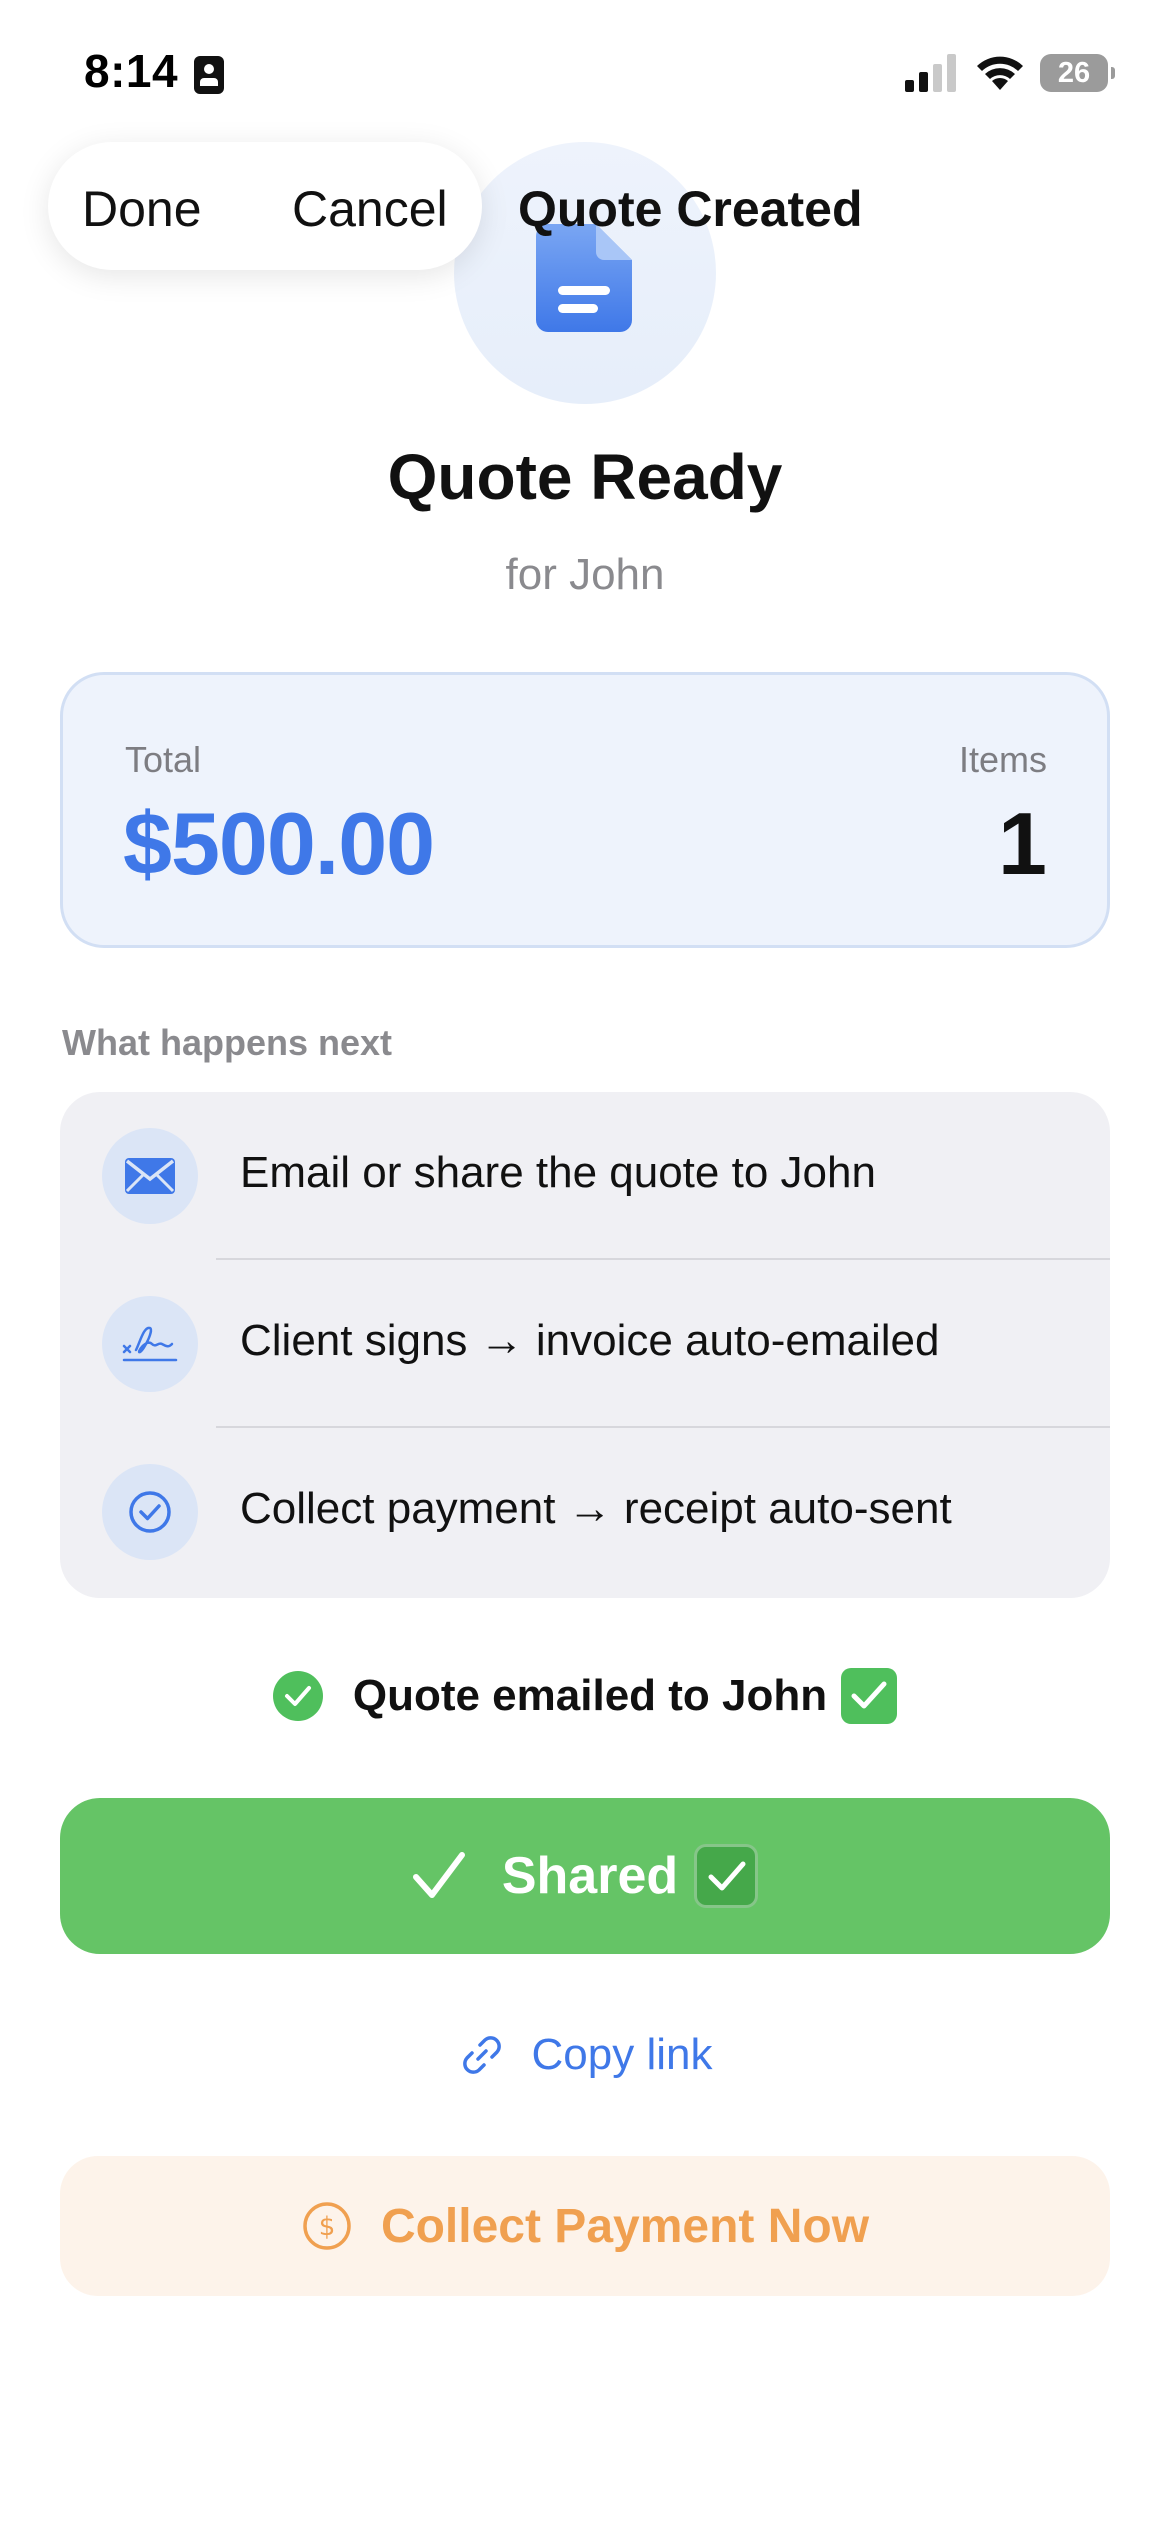 The width and height of the screenshot is (1170, 2532). I want to click on signature-icon, so click(150, 1344).